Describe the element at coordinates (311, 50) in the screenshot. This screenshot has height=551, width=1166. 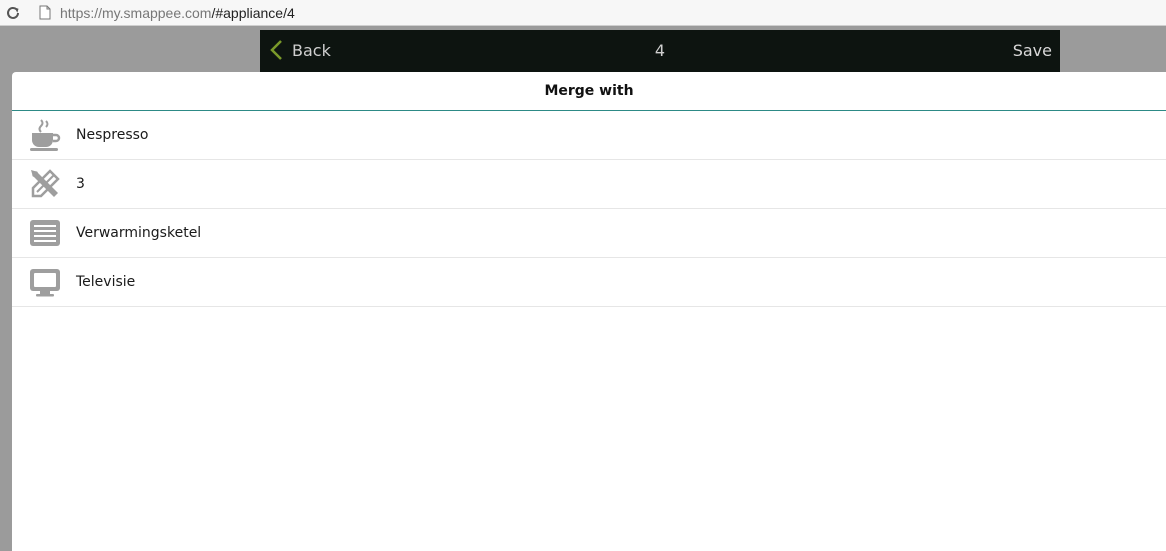
I see `back-label: Back` at that location.